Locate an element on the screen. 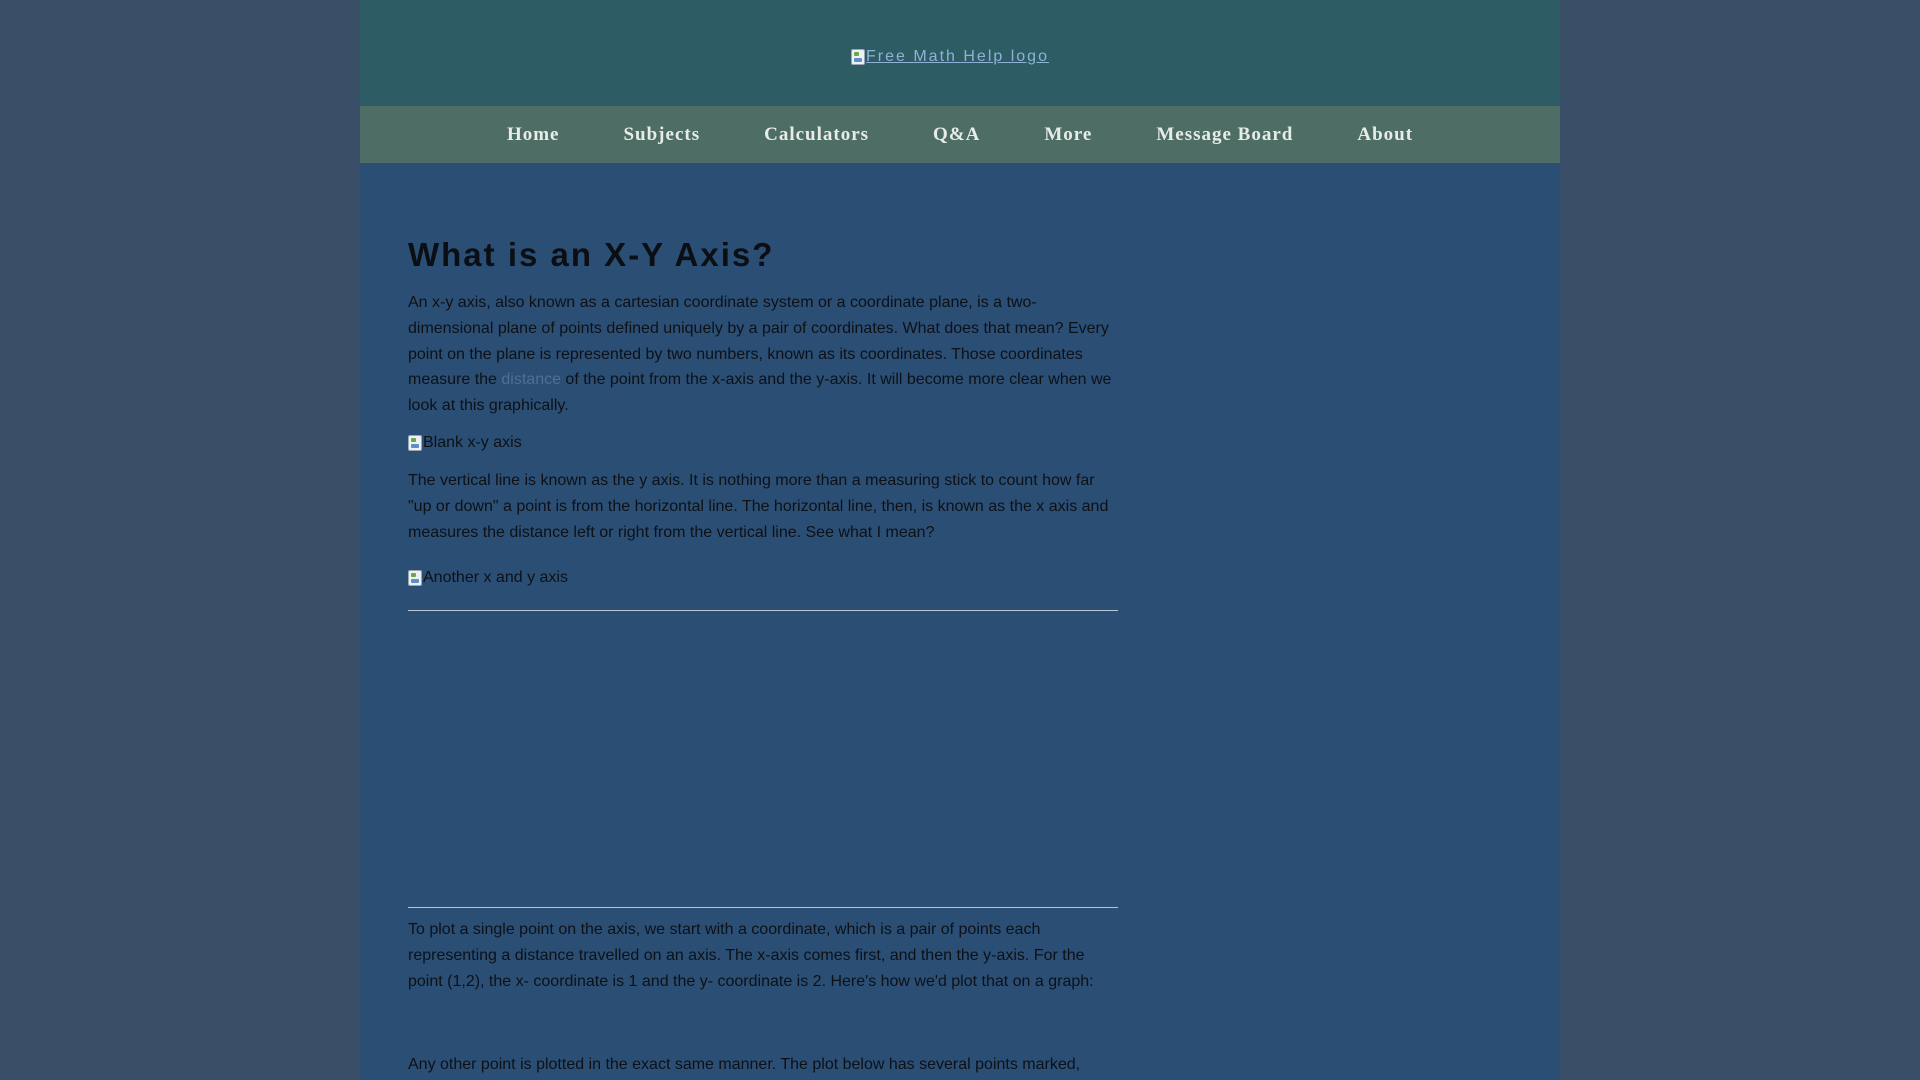  logo-link: Free Math Help logo is located at coordinates (950, 57).